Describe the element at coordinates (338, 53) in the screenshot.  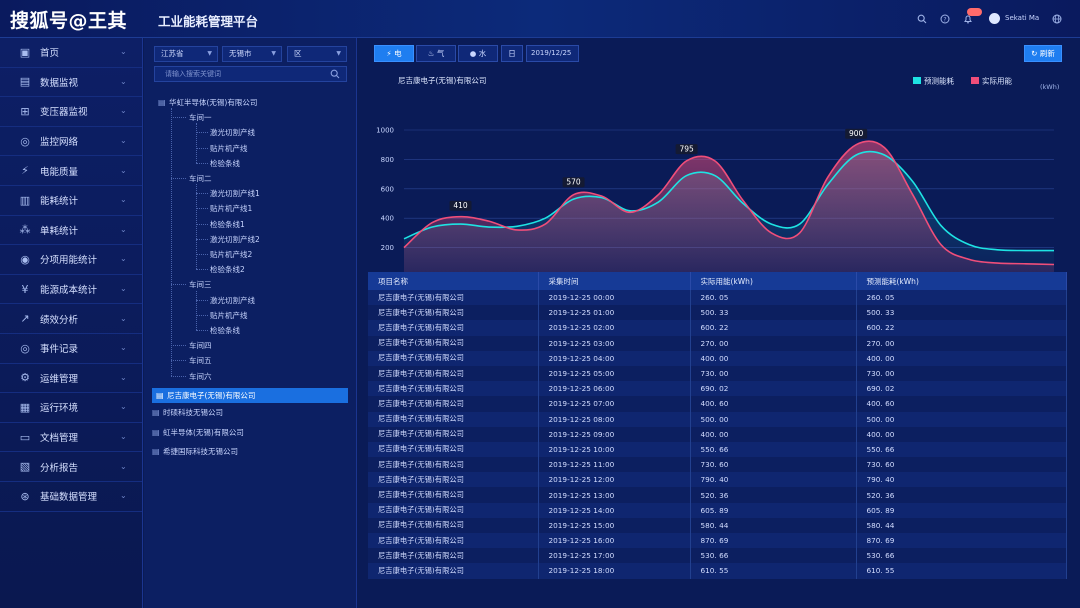
I see `chevron-down-icon: ▼` at that location.